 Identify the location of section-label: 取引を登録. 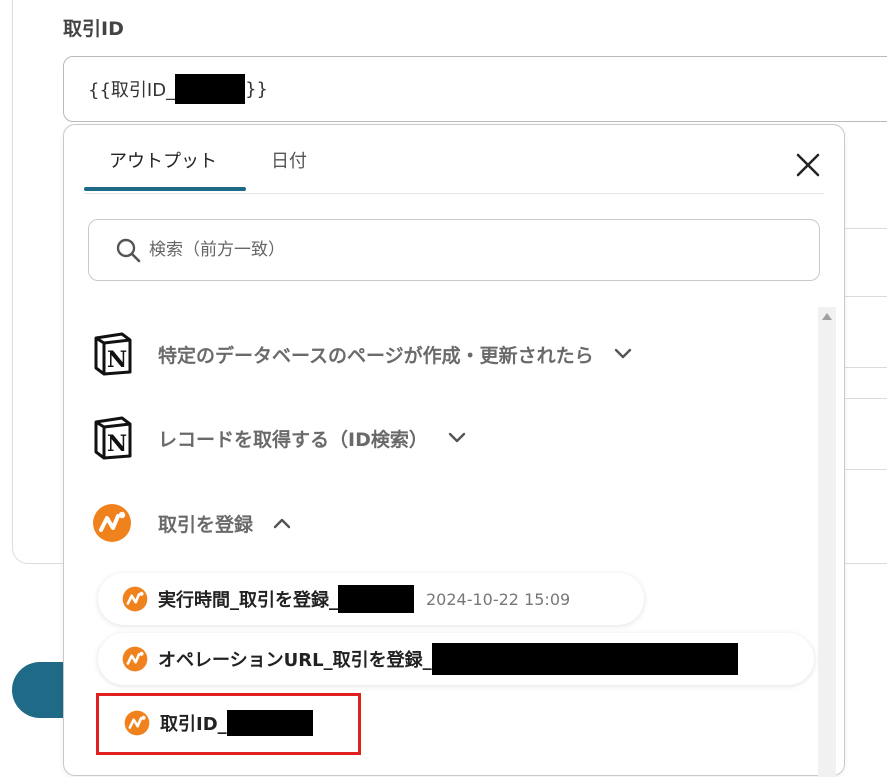
(206, 524).